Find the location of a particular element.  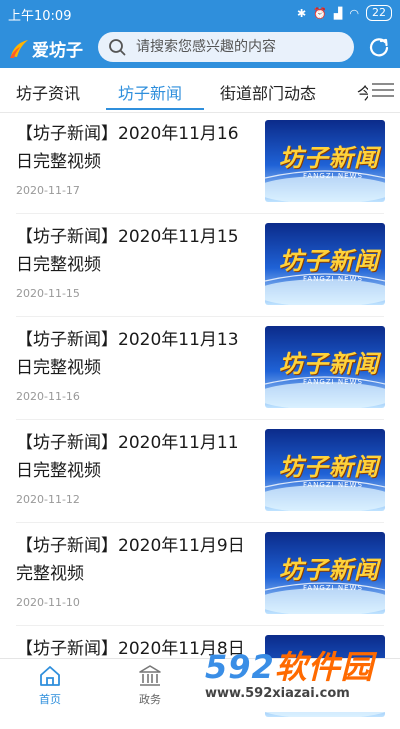

news-title: 【坊子新闻】2020年11月11日完整视频 is located at coordinates (127, 457).